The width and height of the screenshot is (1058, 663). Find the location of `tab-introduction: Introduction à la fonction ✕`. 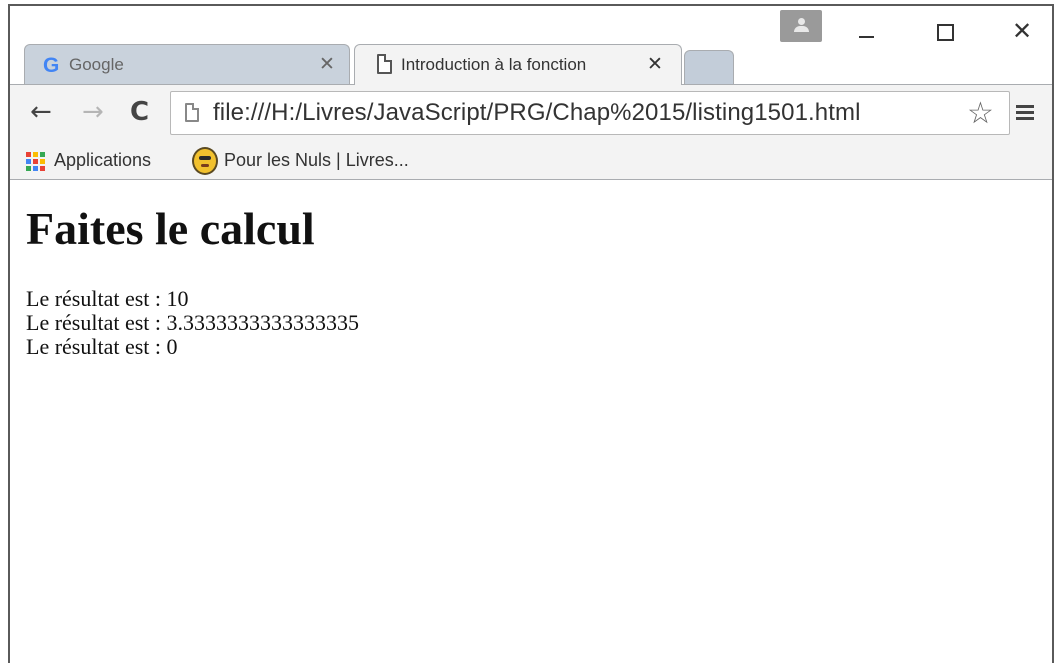

tab-introduction: Introduction à la fonction ✕ is located at coordinates (518, 64).